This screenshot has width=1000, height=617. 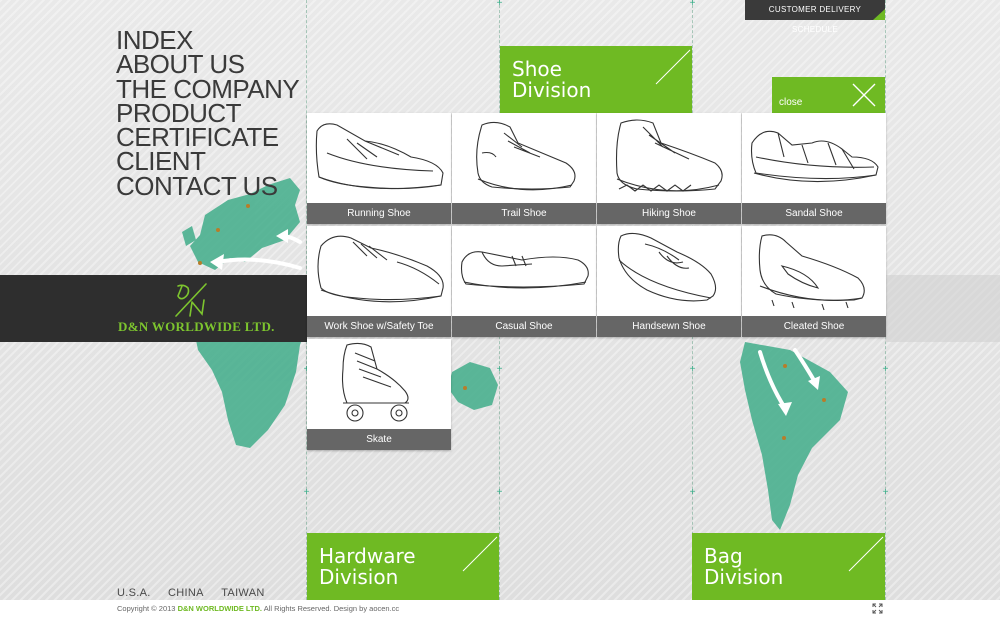 What do you see at coordinates (207, 186) in the screenshot?
I see `nav-item-contact-us: CONTACT US` at bounding box center [207, 186].